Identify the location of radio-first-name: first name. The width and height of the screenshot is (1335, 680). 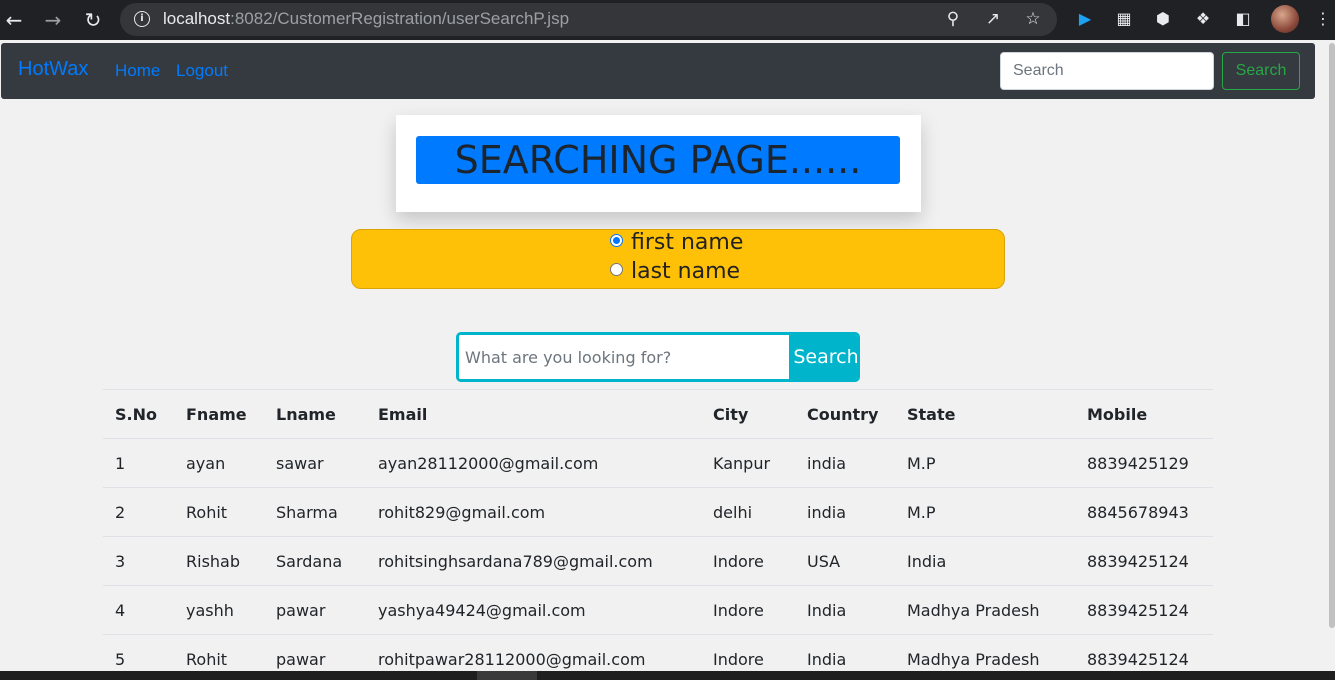
(676, 242).